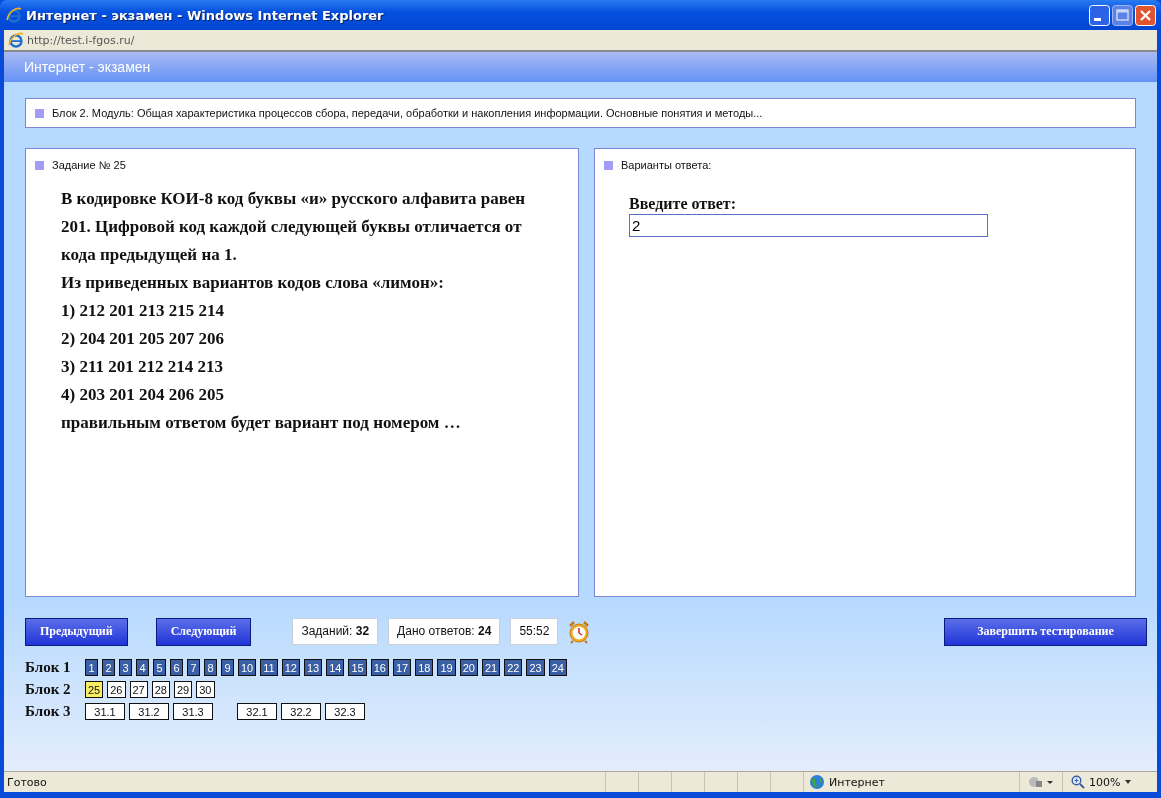 Image resolution: width=1161 pixels, height=798 pixels. Describe the element at coordinates (683, 204) in the screenshot. I see `answer-prompt: Введите ответ:` at that location.